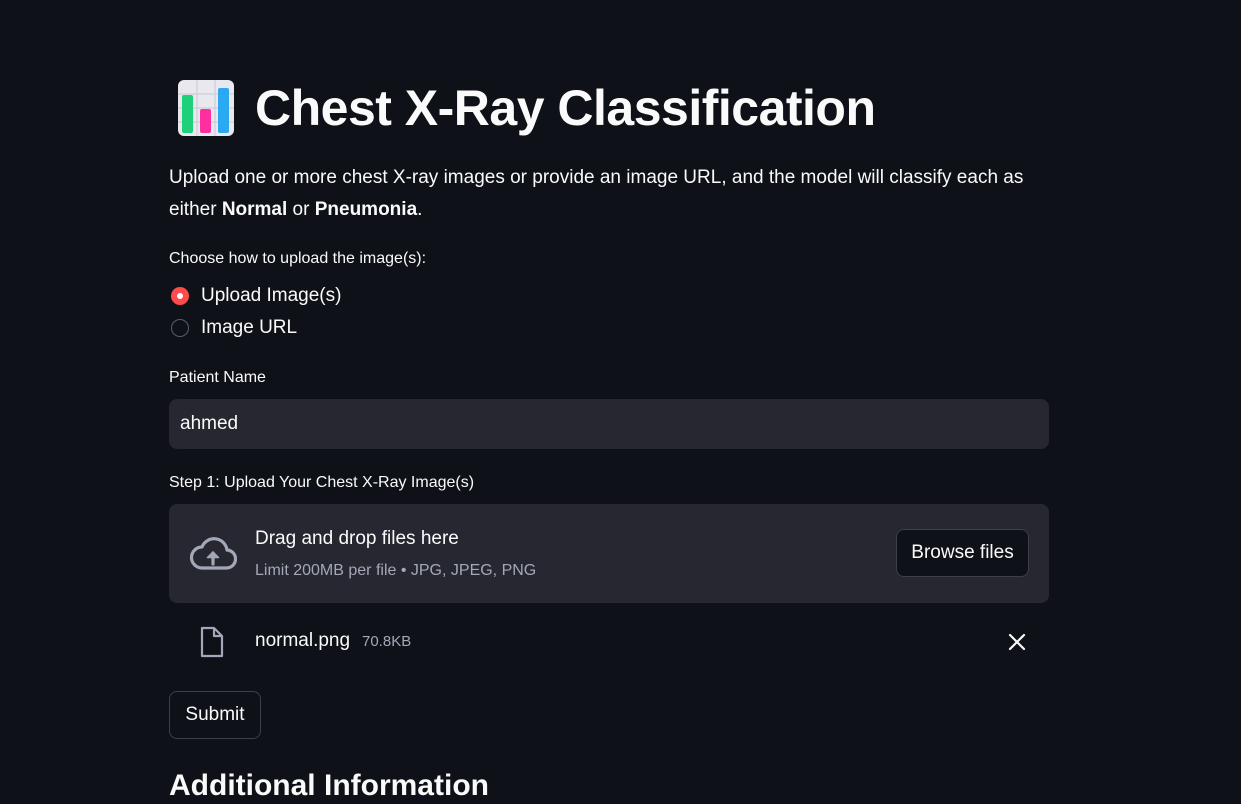 The image size is (1241, 804). I want to click on uploader-label: Step 1: Upload Your Chest X-Ray Image(s), so click(322, 482).